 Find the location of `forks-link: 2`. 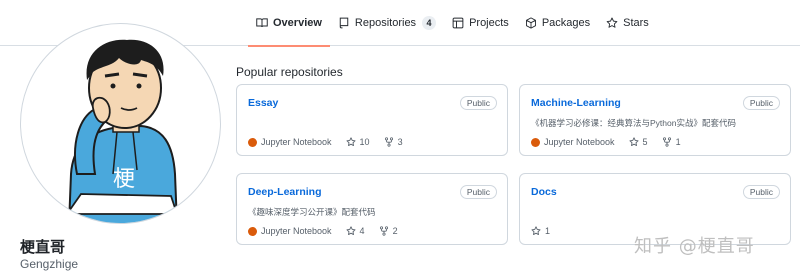

forks-link: 2 is located at coordinates (388, 231).